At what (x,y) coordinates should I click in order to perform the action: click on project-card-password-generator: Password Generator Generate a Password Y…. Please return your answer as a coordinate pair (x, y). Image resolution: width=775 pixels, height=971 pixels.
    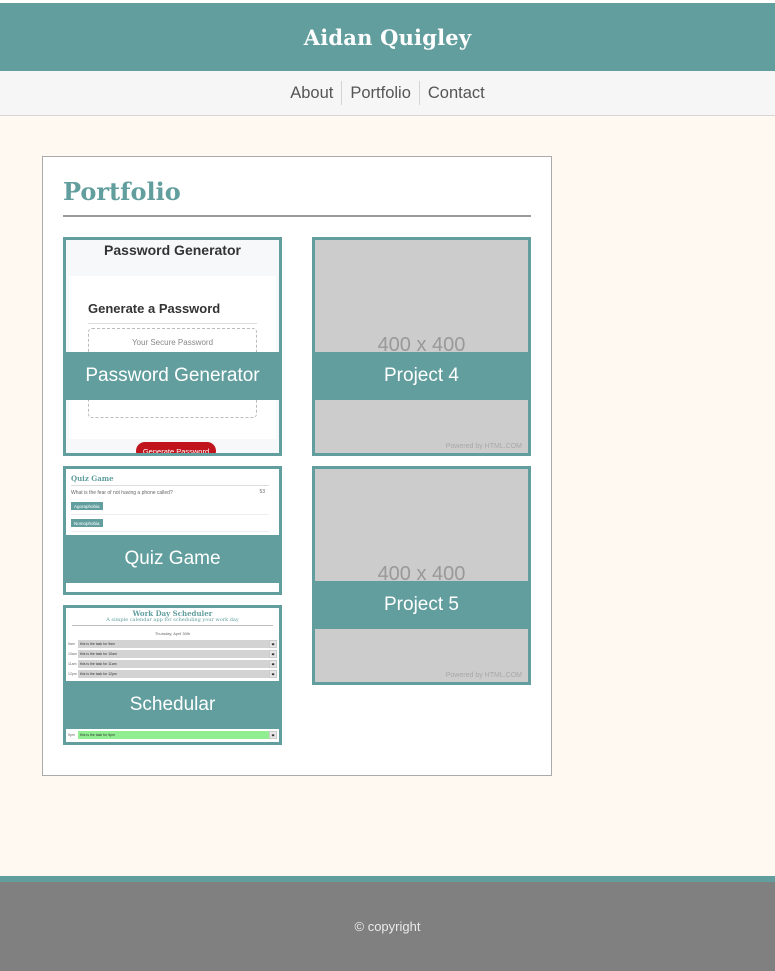
    Looking at the image, I should click on (172, 346).